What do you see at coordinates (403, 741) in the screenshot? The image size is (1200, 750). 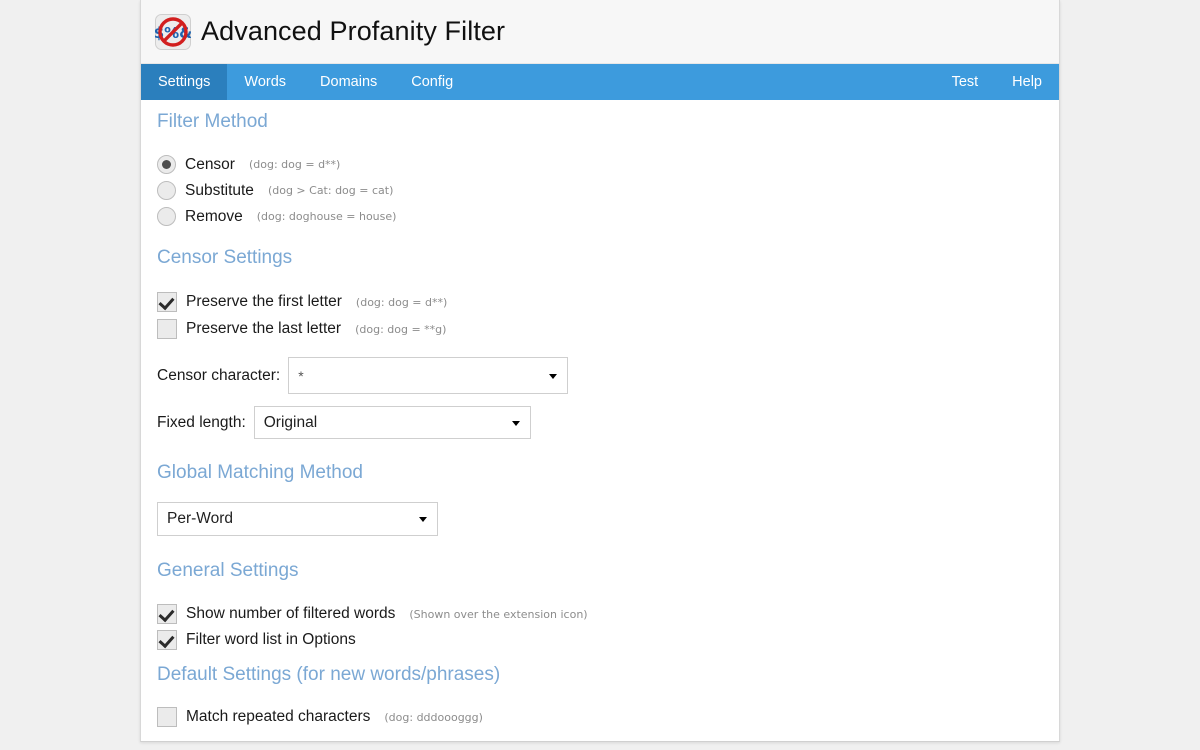 I see `select-match-method: Exact` at bounding box center [403, 741].